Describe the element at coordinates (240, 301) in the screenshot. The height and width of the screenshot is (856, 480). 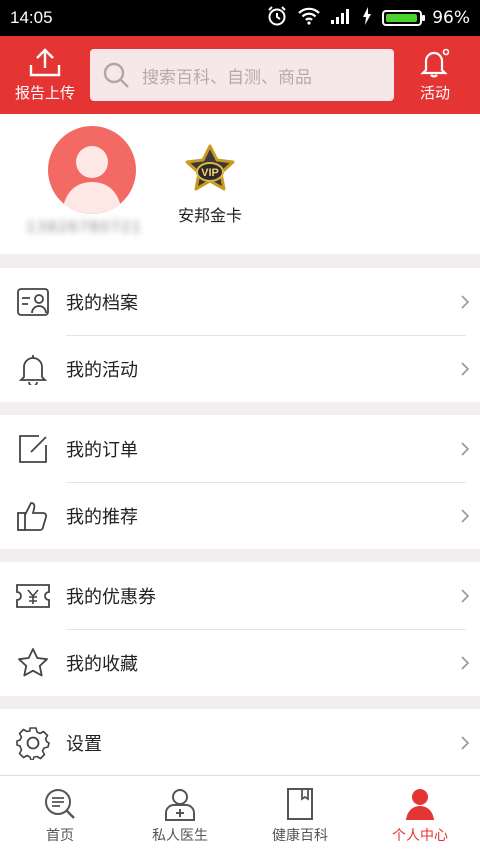
I see `menu-item-my-profile: 我的档案` at that location.